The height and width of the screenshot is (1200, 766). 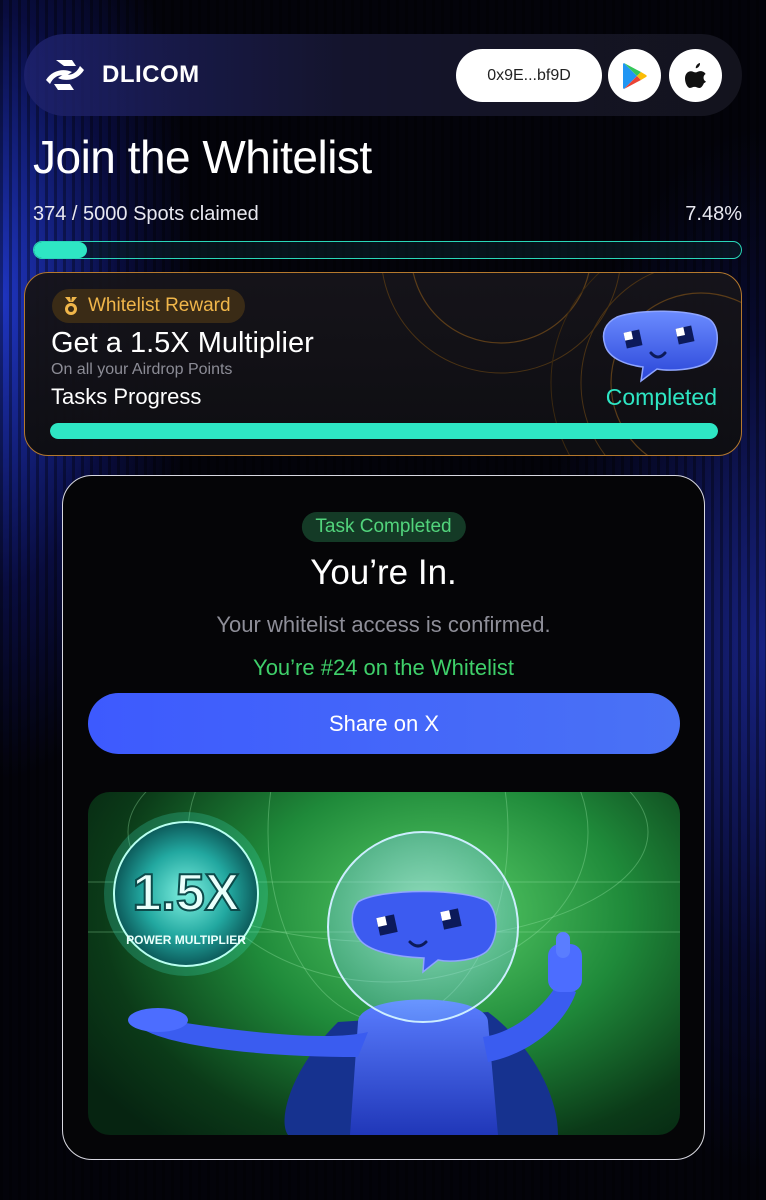 I want to click on spots-percent-text: 7.48%, so click(x=713, y=214).